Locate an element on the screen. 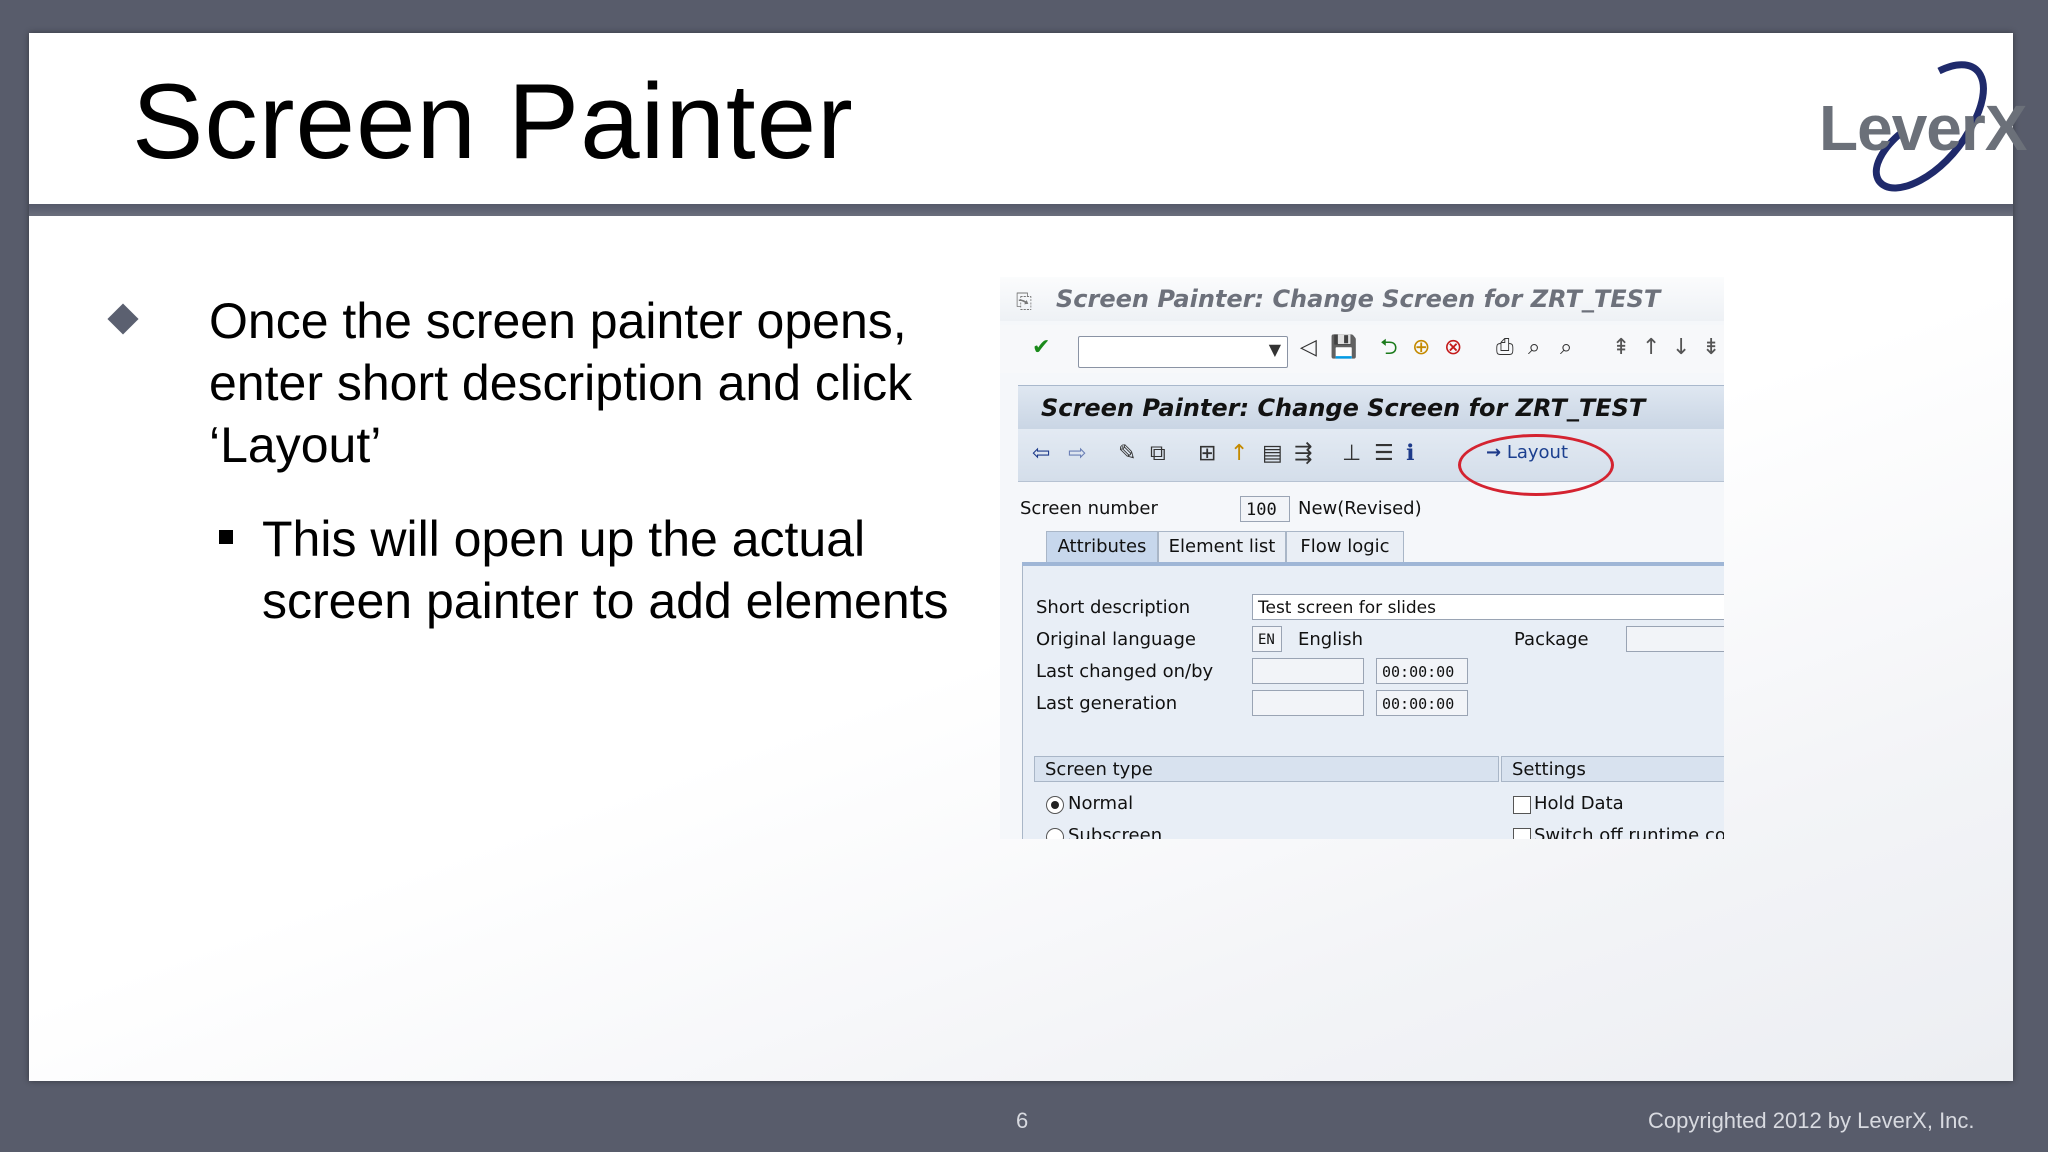 Image resolution: width=2048 pixels, height=1152 pixels. hierarchy-icon: ⊥ is located at coordinates (1351, 454).